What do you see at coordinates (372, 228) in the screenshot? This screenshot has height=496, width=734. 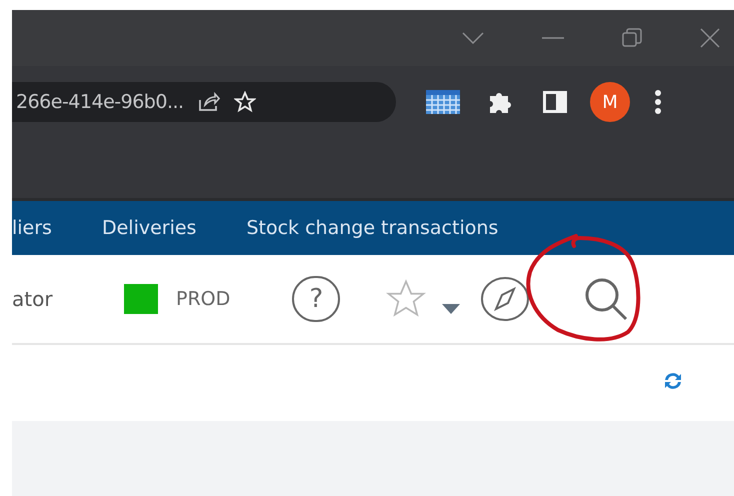 I see `nav-link: Stock change transactions` at bounding box center [372, 228].